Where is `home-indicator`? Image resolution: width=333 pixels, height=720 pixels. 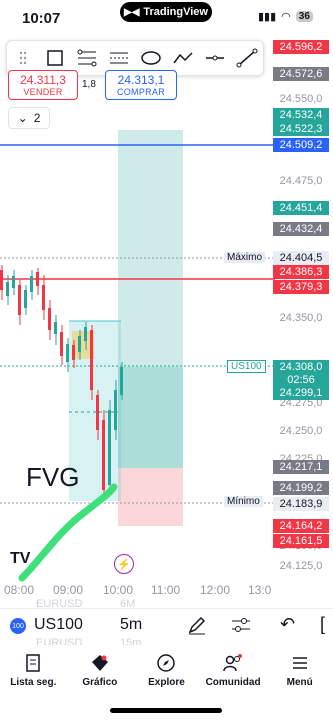 home-indicator is located at coordinates (166, 710).